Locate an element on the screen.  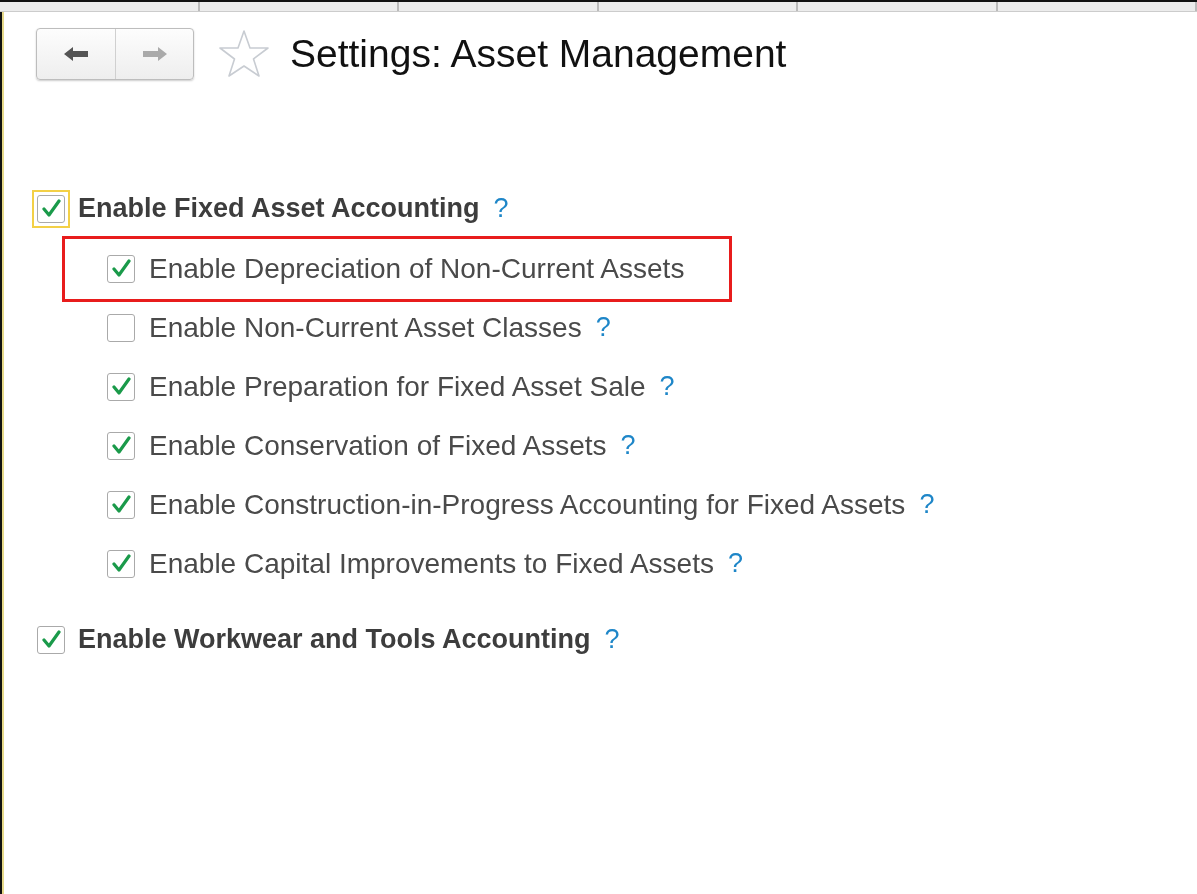
option-label: Enable Construction-in-Progress Accounting for Fixed Assets is located at coordinates (527, 504).